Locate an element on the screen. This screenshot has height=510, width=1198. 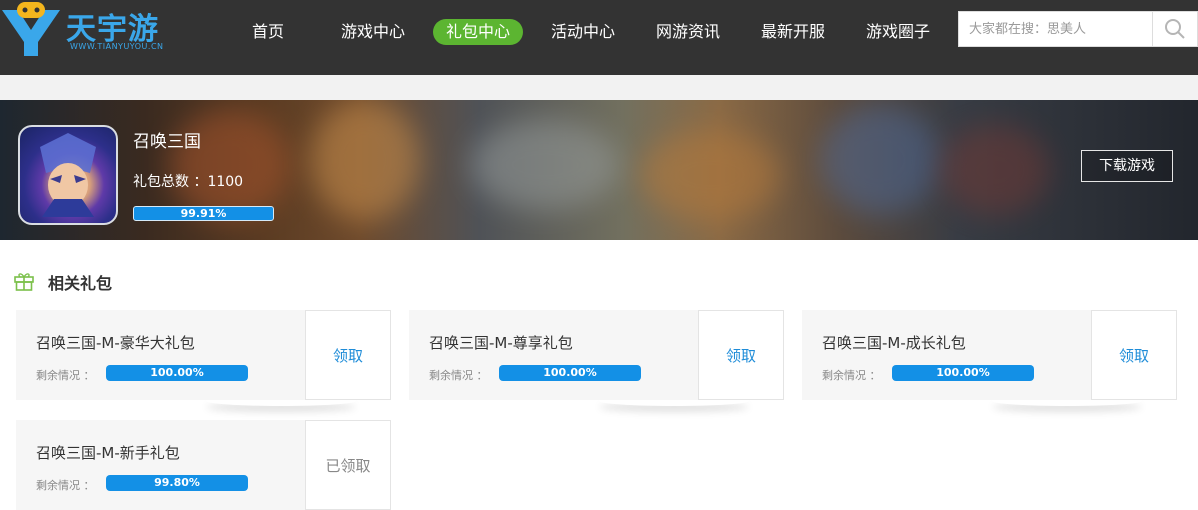
game-avatar-art is located at coordinates (68, 175).